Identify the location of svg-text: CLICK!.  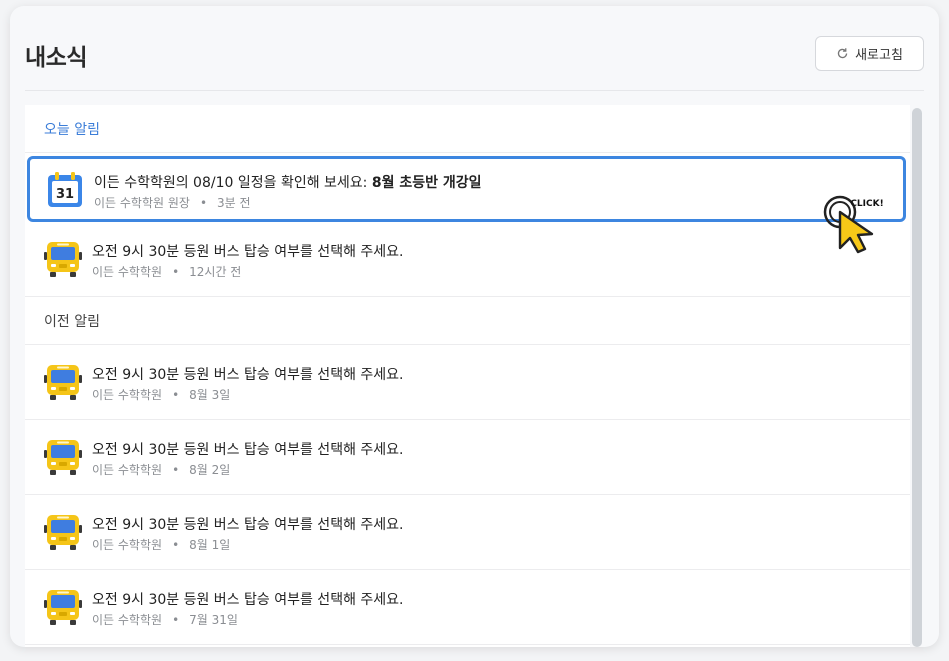
(866, 204).